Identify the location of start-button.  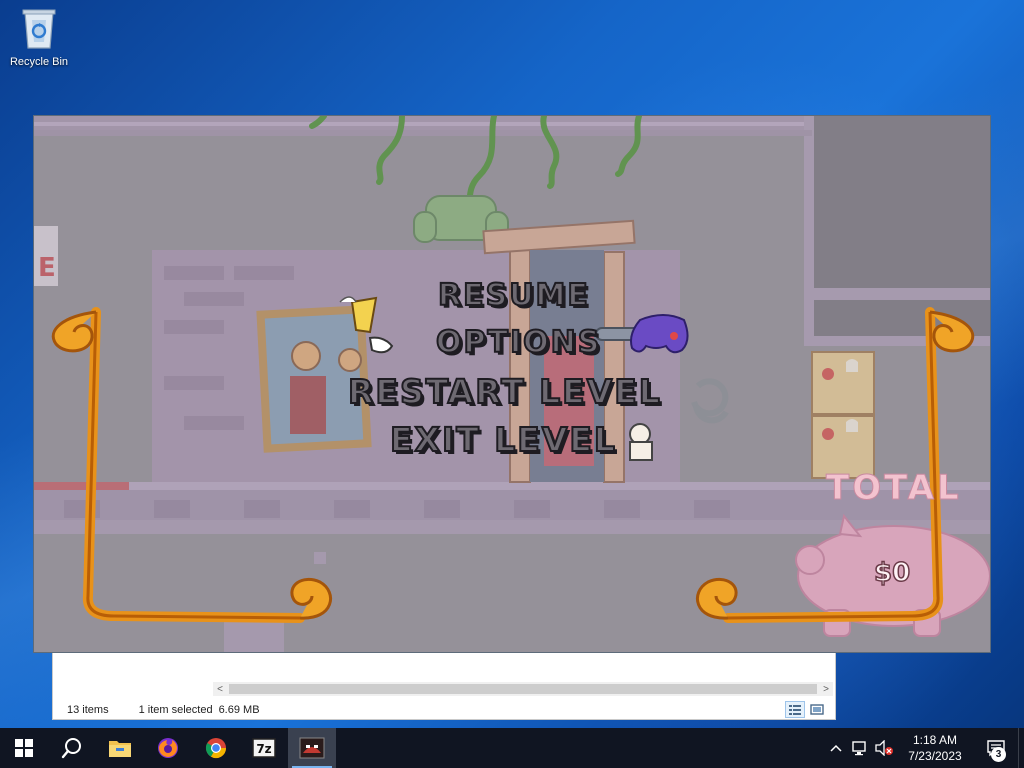
(24, 748).